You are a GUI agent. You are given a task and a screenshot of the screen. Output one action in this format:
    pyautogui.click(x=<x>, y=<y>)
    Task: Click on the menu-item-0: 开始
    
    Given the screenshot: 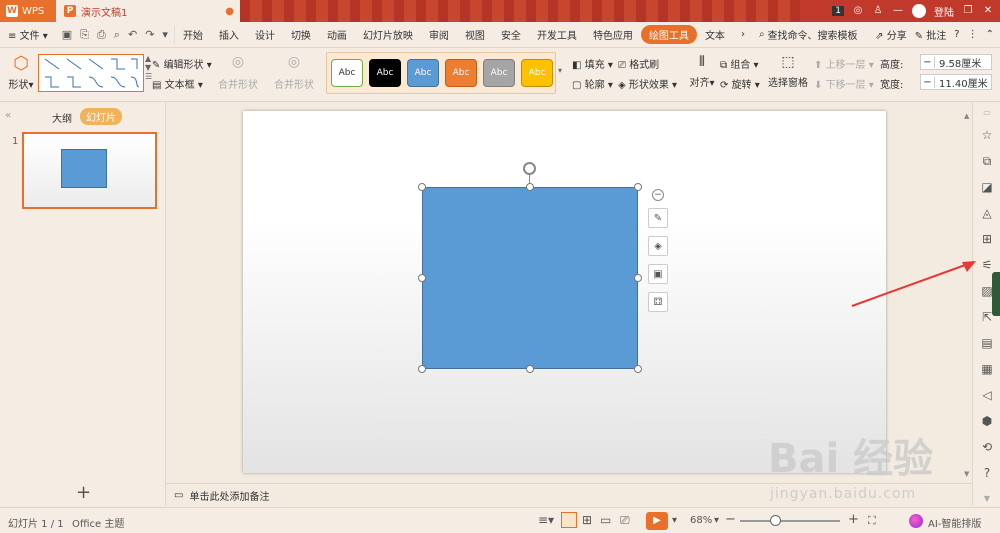 What is the action you would take?
    pyautogui.click(x=193, y=34)
    